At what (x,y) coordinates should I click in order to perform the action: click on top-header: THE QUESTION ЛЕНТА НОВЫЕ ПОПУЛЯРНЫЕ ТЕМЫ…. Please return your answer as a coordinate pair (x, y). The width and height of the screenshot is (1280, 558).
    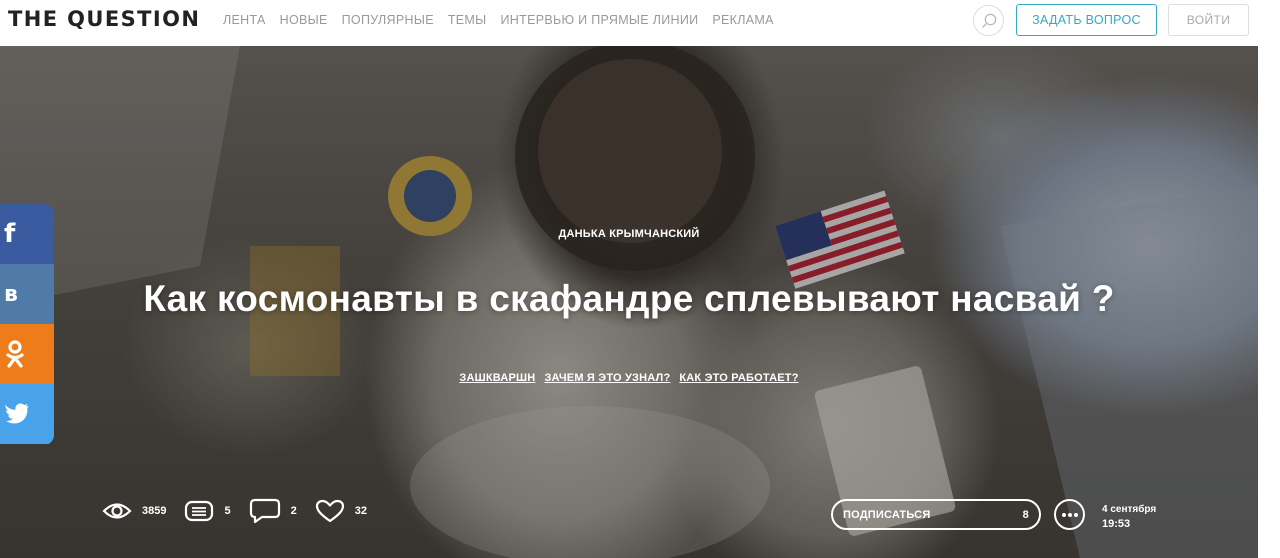
    Looking at the image, I should click on (640, 23).